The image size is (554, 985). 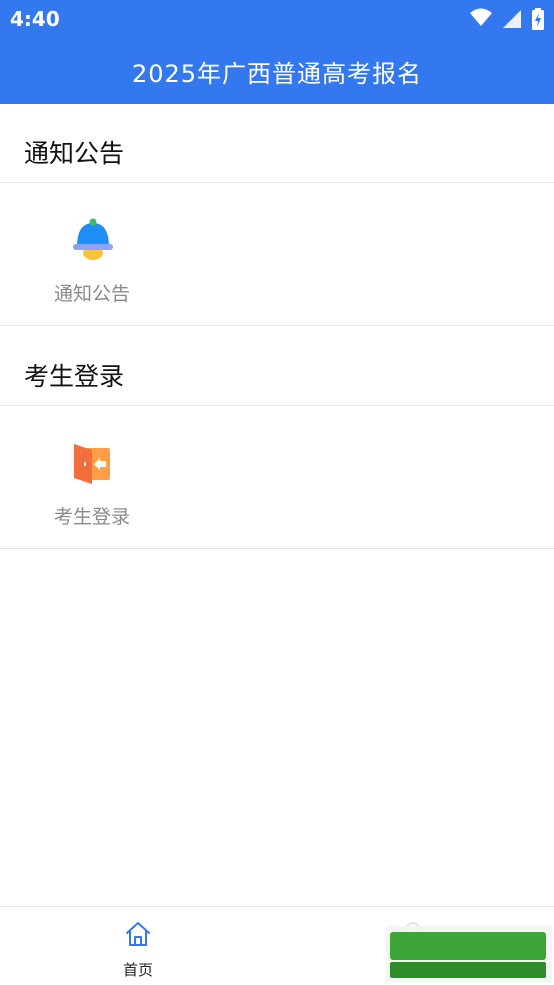 I want to click on grid-item-label: 通知公告, so click(x=91, y=294).